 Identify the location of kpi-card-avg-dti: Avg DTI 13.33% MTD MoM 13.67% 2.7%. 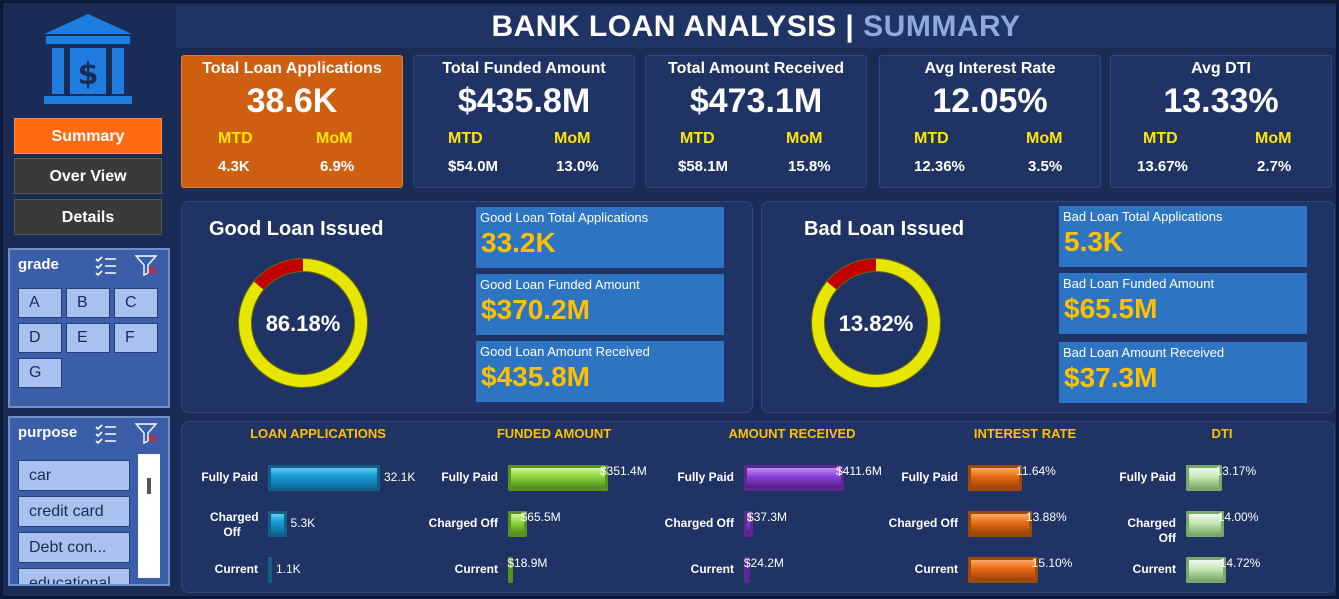
(1221, 121).